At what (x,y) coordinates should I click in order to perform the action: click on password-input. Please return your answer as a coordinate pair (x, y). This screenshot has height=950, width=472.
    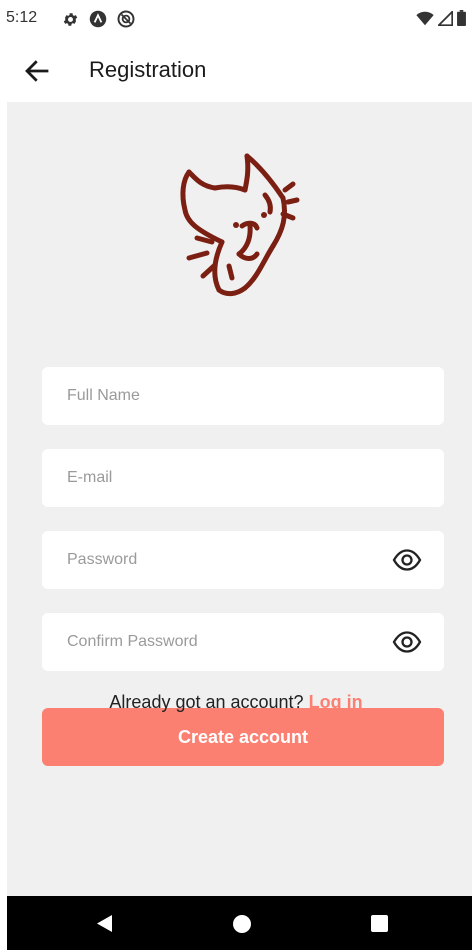
    Looking at the image, I should click on (243, 560).